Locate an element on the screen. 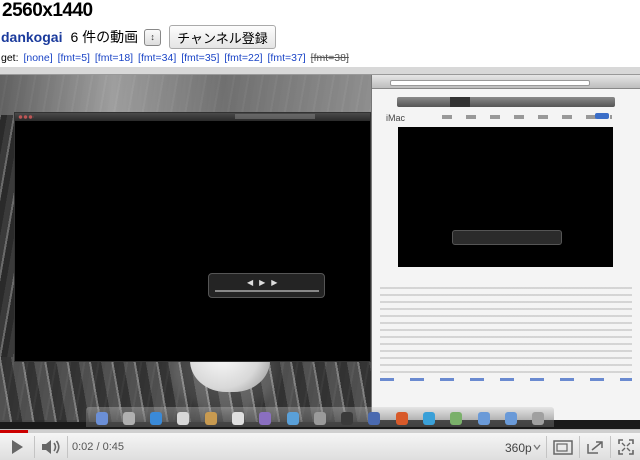  download-link-fmt22: [fmt=22] is located at coordinates (243, 58).